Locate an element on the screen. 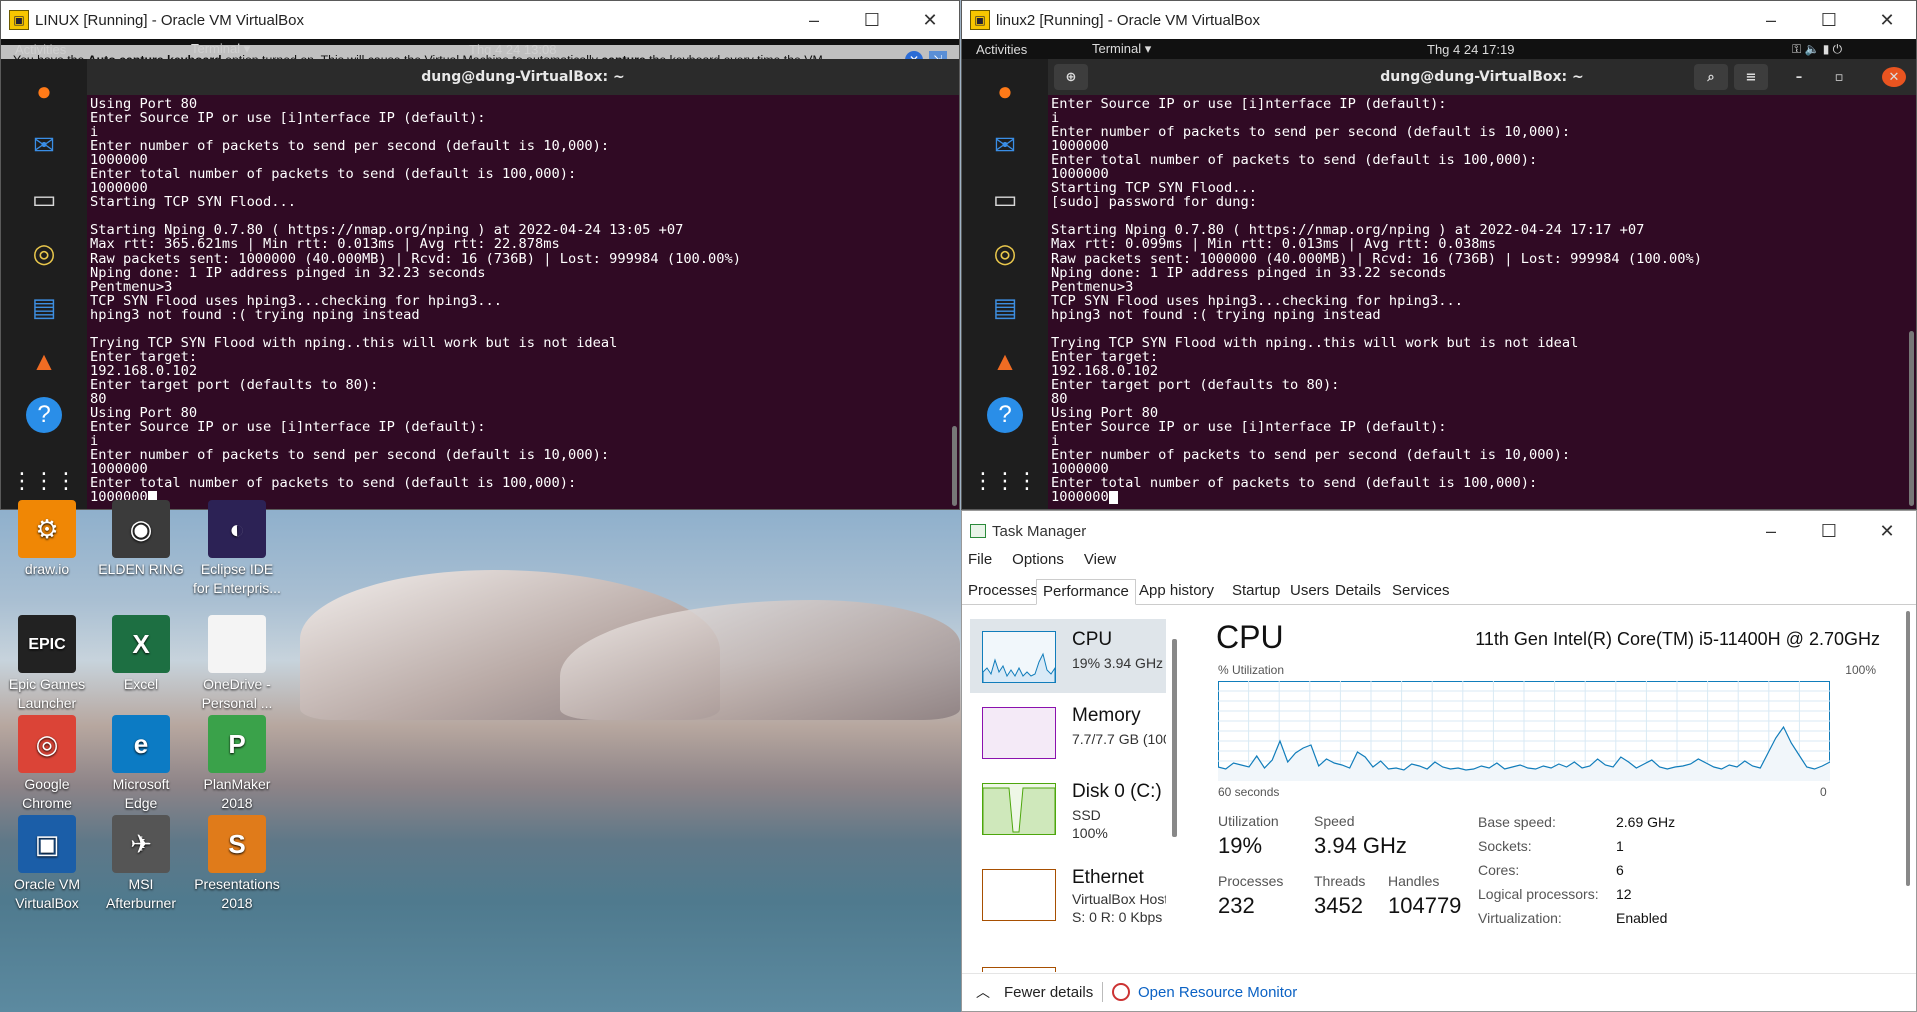  menu-options: Options is located at coordinates (1038, 559).